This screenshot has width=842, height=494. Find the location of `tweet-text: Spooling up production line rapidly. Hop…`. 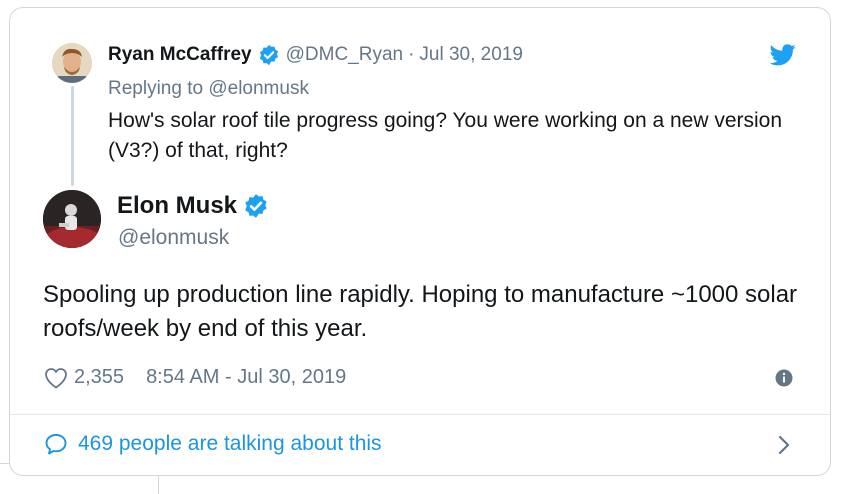

tweet-text: Spooling up production line rapidly. Hop… is located at coordinates (420, 311).